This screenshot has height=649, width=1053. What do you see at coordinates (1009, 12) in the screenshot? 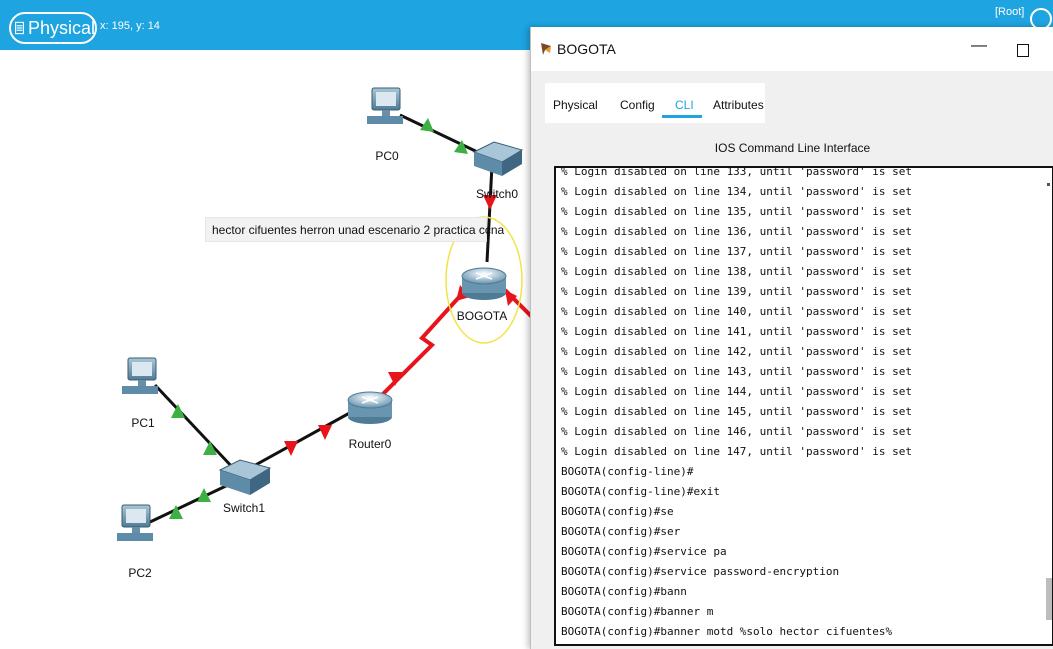
I see `root-button: [Root]` at bounding box center [1009, 12].